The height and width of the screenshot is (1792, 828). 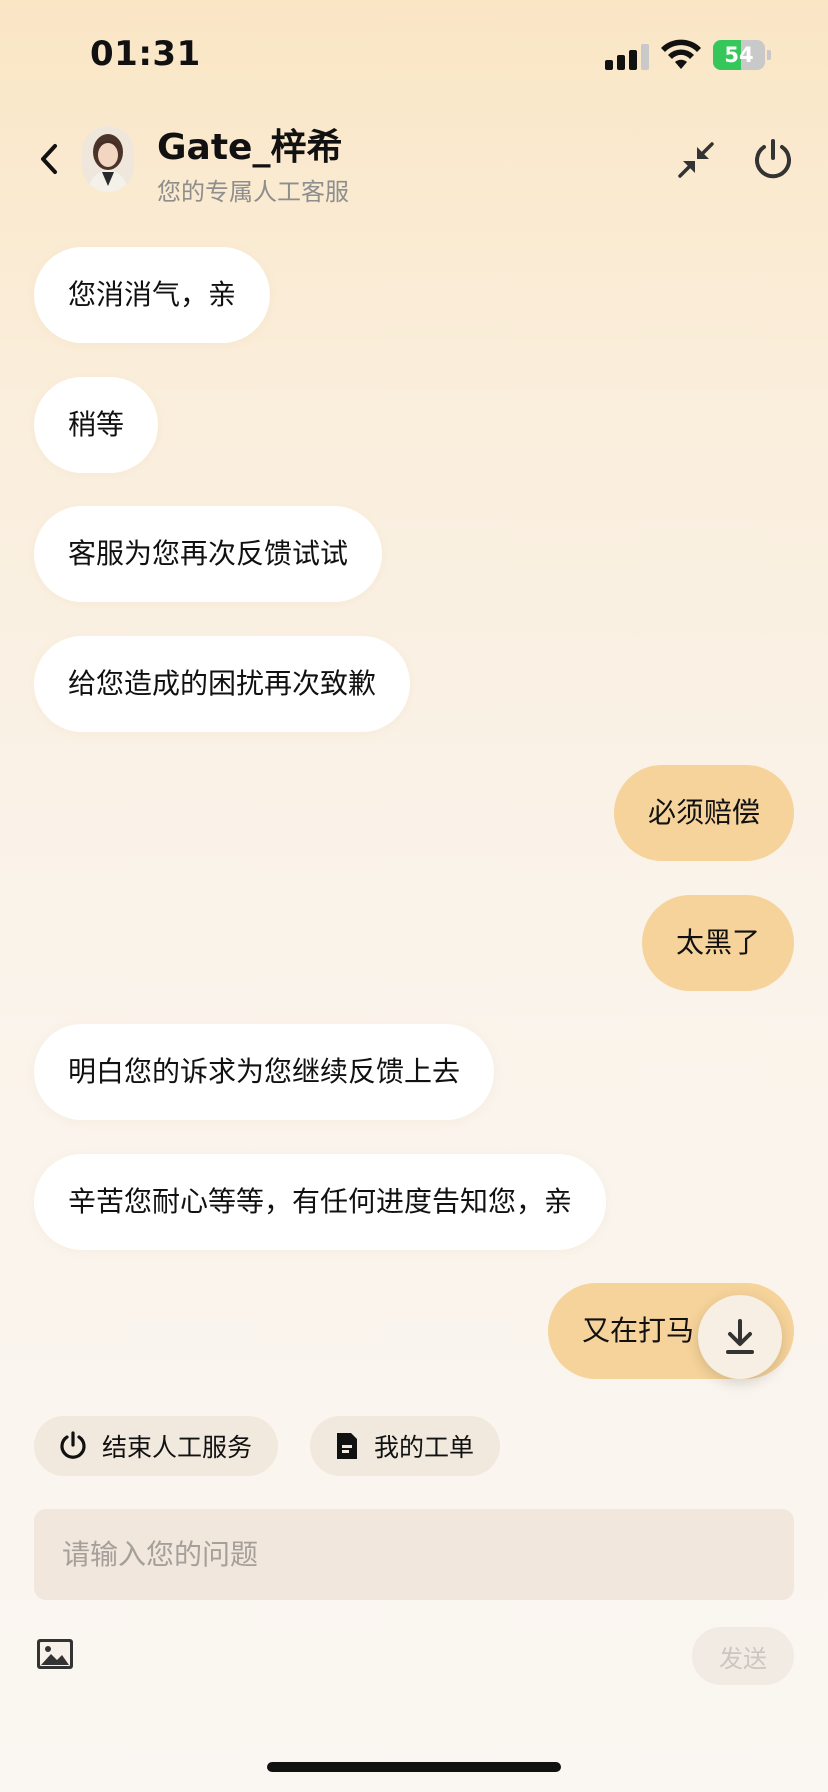 What do you see at coordinates (739, 55) in the screenshot?
I see `battery-percent: 54` at bounding box center [739, 55].